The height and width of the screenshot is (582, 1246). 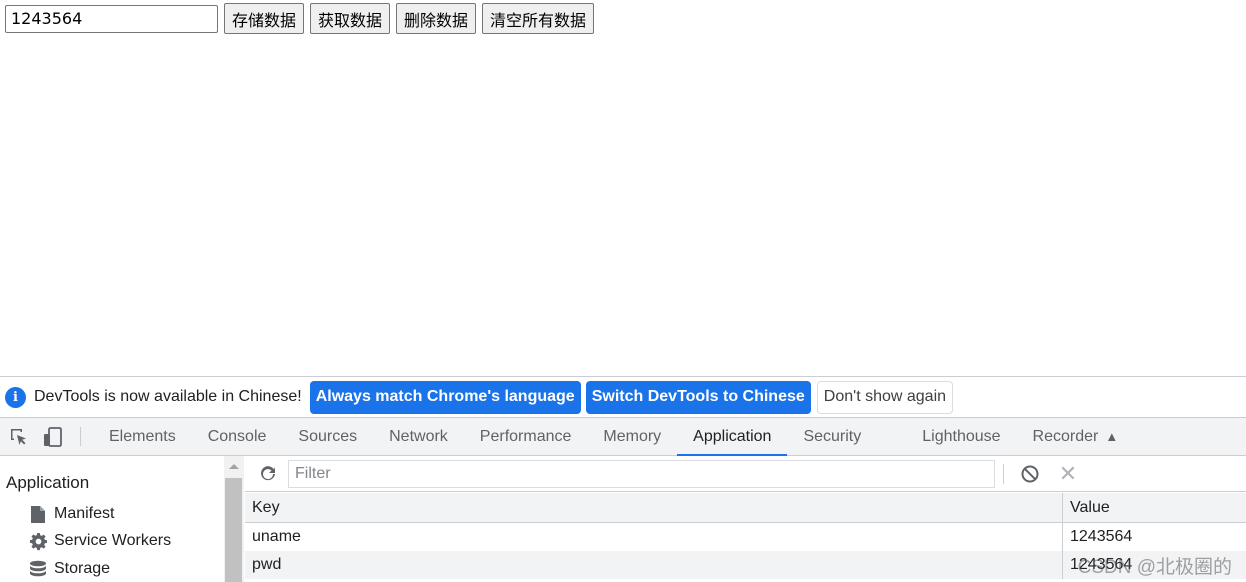 What do you see at coordinates (82, 568) in the screenshot?
I see `sidebar-item-label: Storage` at bounding box center [82, 568].